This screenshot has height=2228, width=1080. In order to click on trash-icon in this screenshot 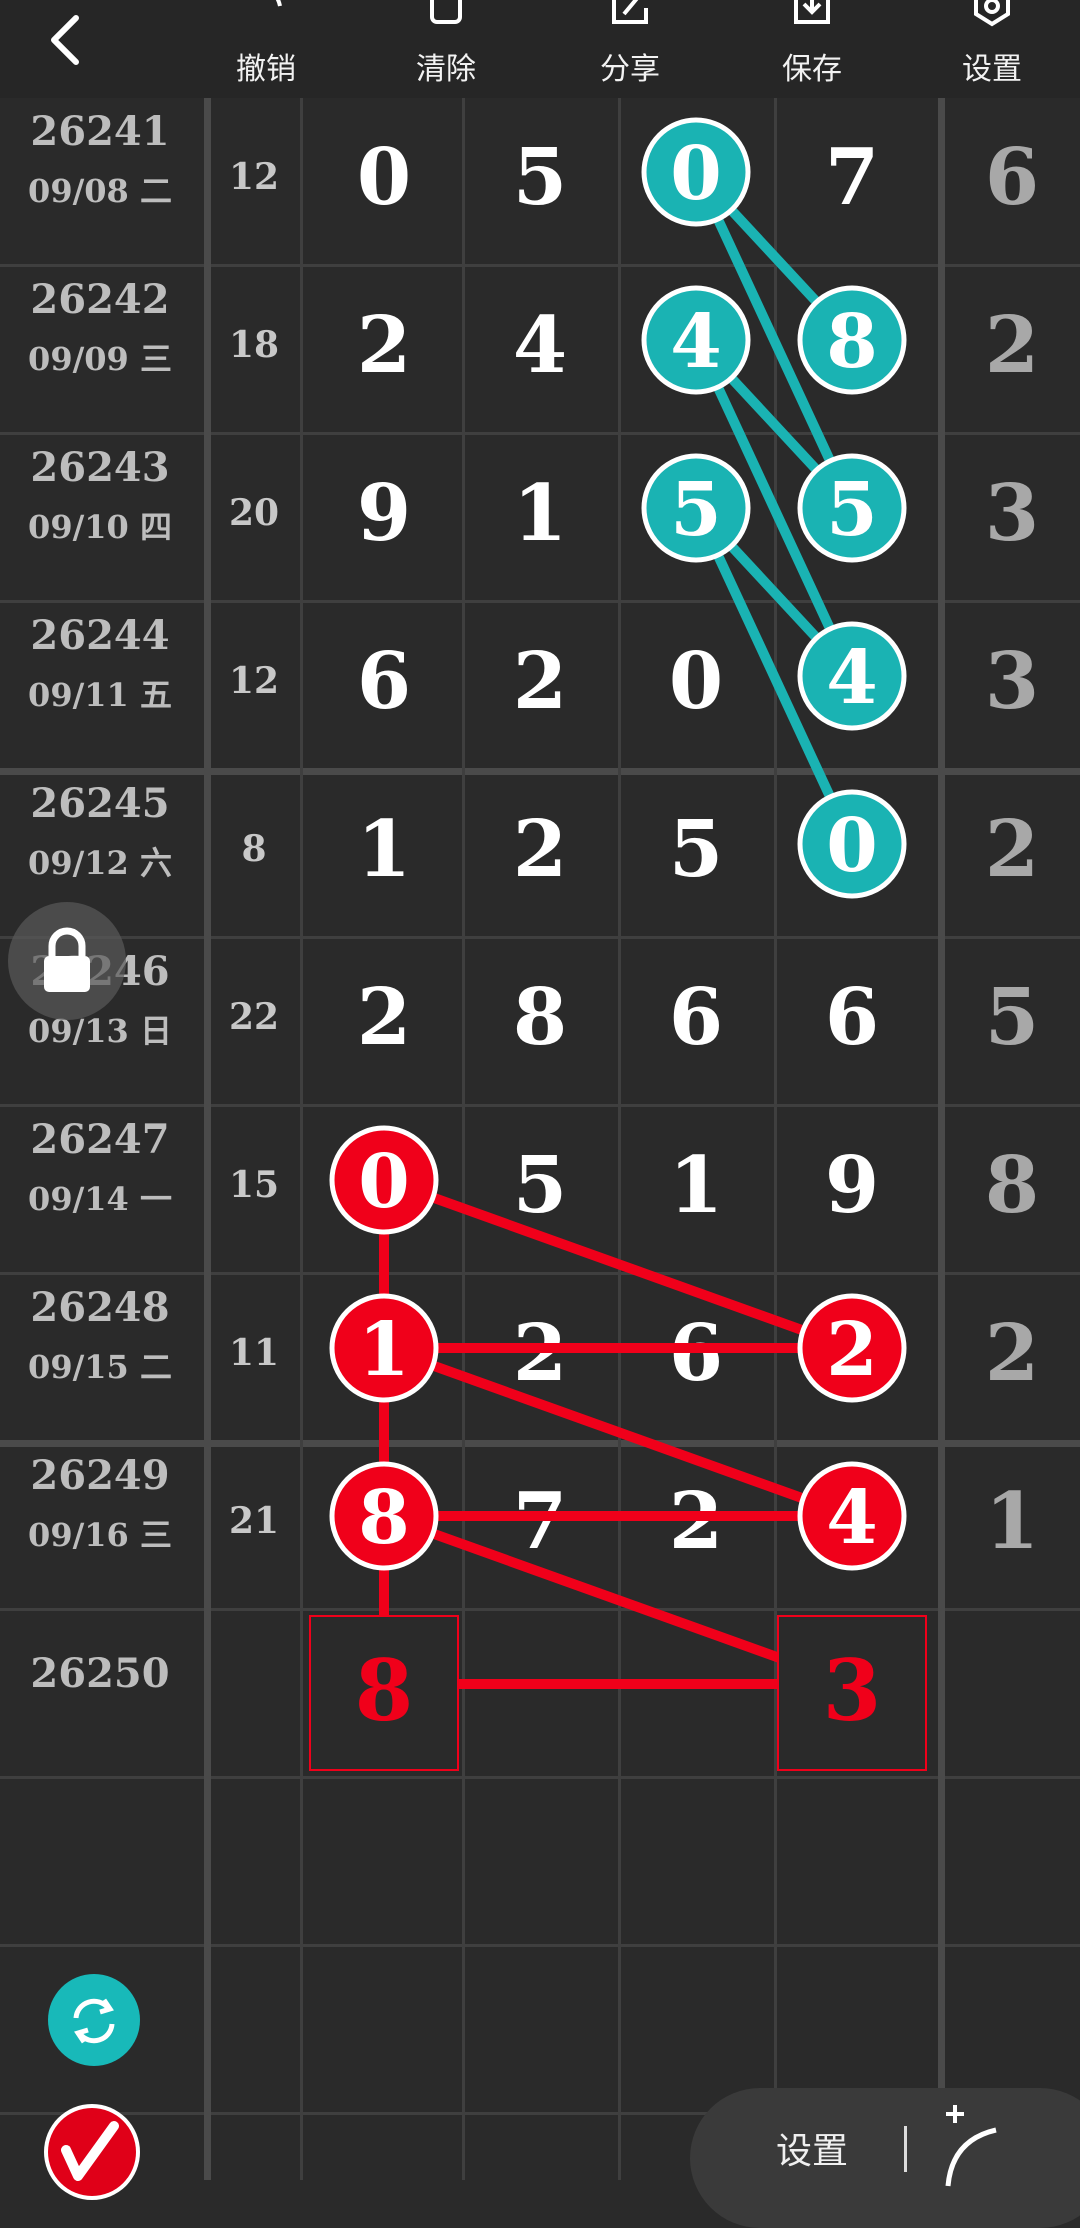, I will do `click(446, 12)`.